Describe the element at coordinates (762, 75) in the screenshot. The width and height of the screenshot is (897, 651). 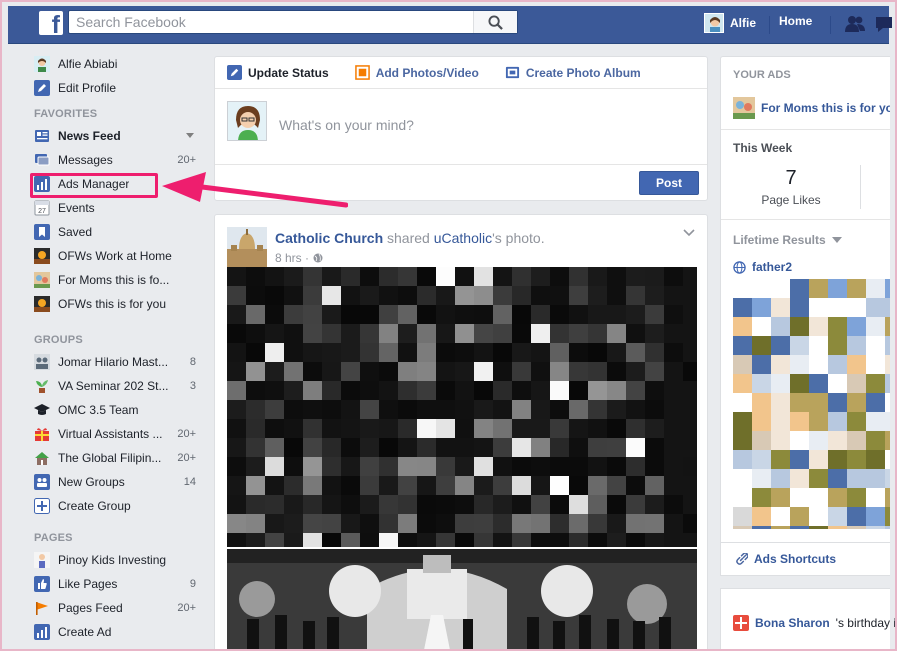
I see `your-ads-heading: YOUR ADS` at that location.